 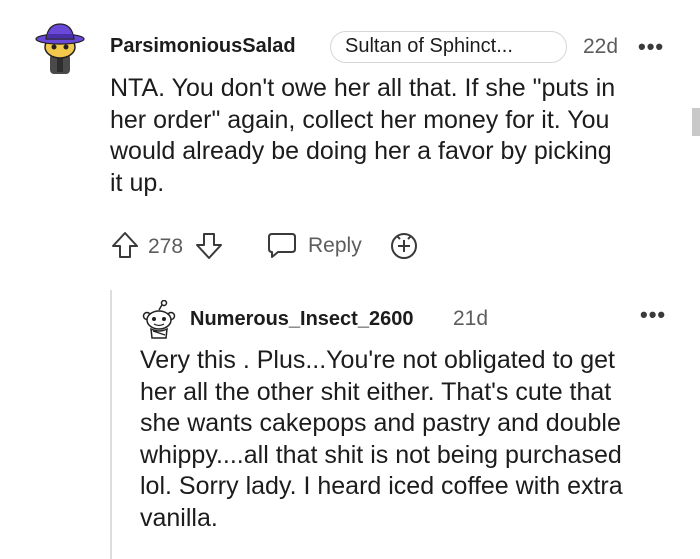 I want to click on reply-label: Reply, so click(x=335, y=245).